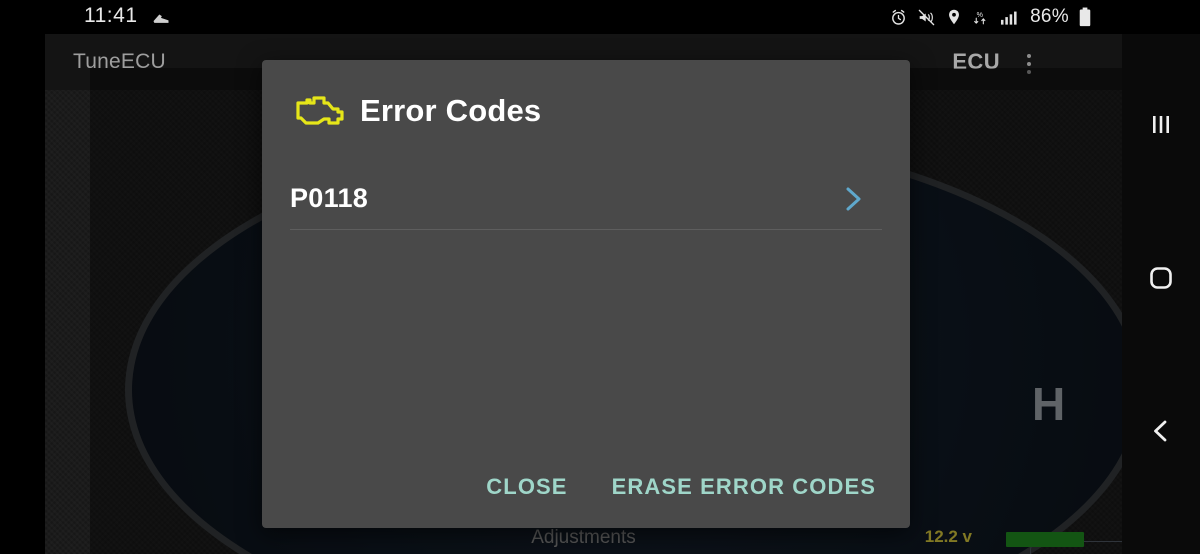  I want to click on battery-percent-label: 86%, so click(1049, 16).